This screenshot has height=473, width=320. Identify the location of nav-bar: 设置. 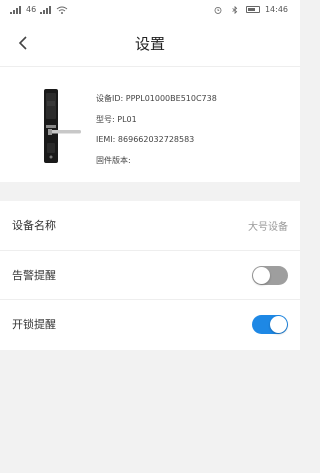
(150, 43).